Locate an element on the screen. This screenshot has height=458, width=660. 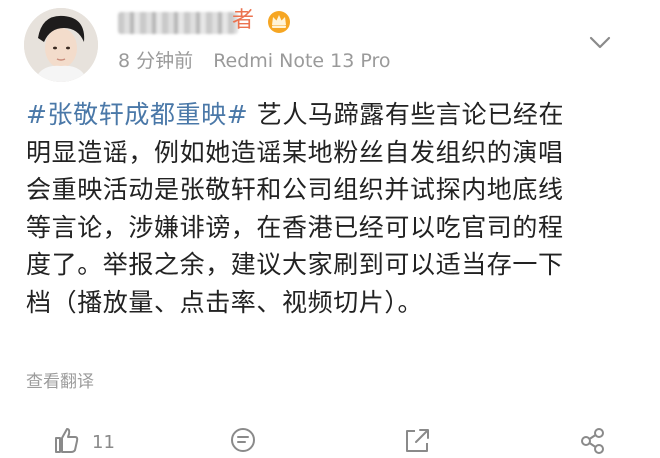
post-line-3: 会重映活动是张敬轩和公司组织并试探内地底线 is located at coordinates (295, 189).